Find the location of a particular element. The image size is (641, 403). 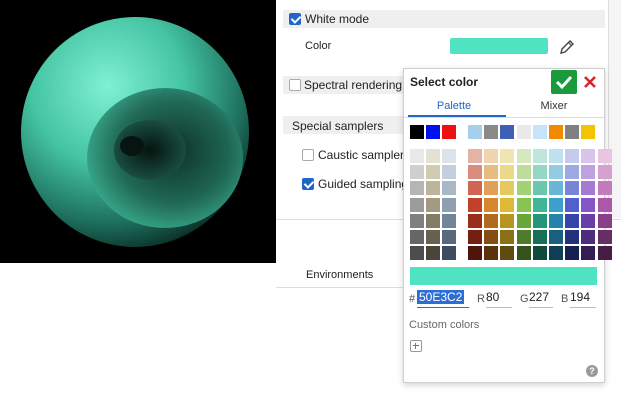

white-mode-checkbox is located at coordinates (295, 19).